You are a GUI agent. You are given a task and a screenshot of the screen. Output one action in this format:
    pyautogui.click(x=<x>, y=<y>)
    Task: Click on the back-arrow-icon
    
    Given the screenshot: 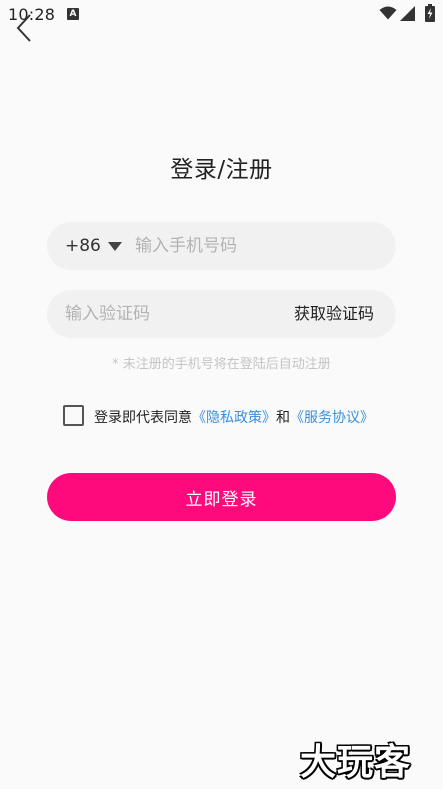 What is the action you would take?
    pyautogui.click(x=25, y=29)
    